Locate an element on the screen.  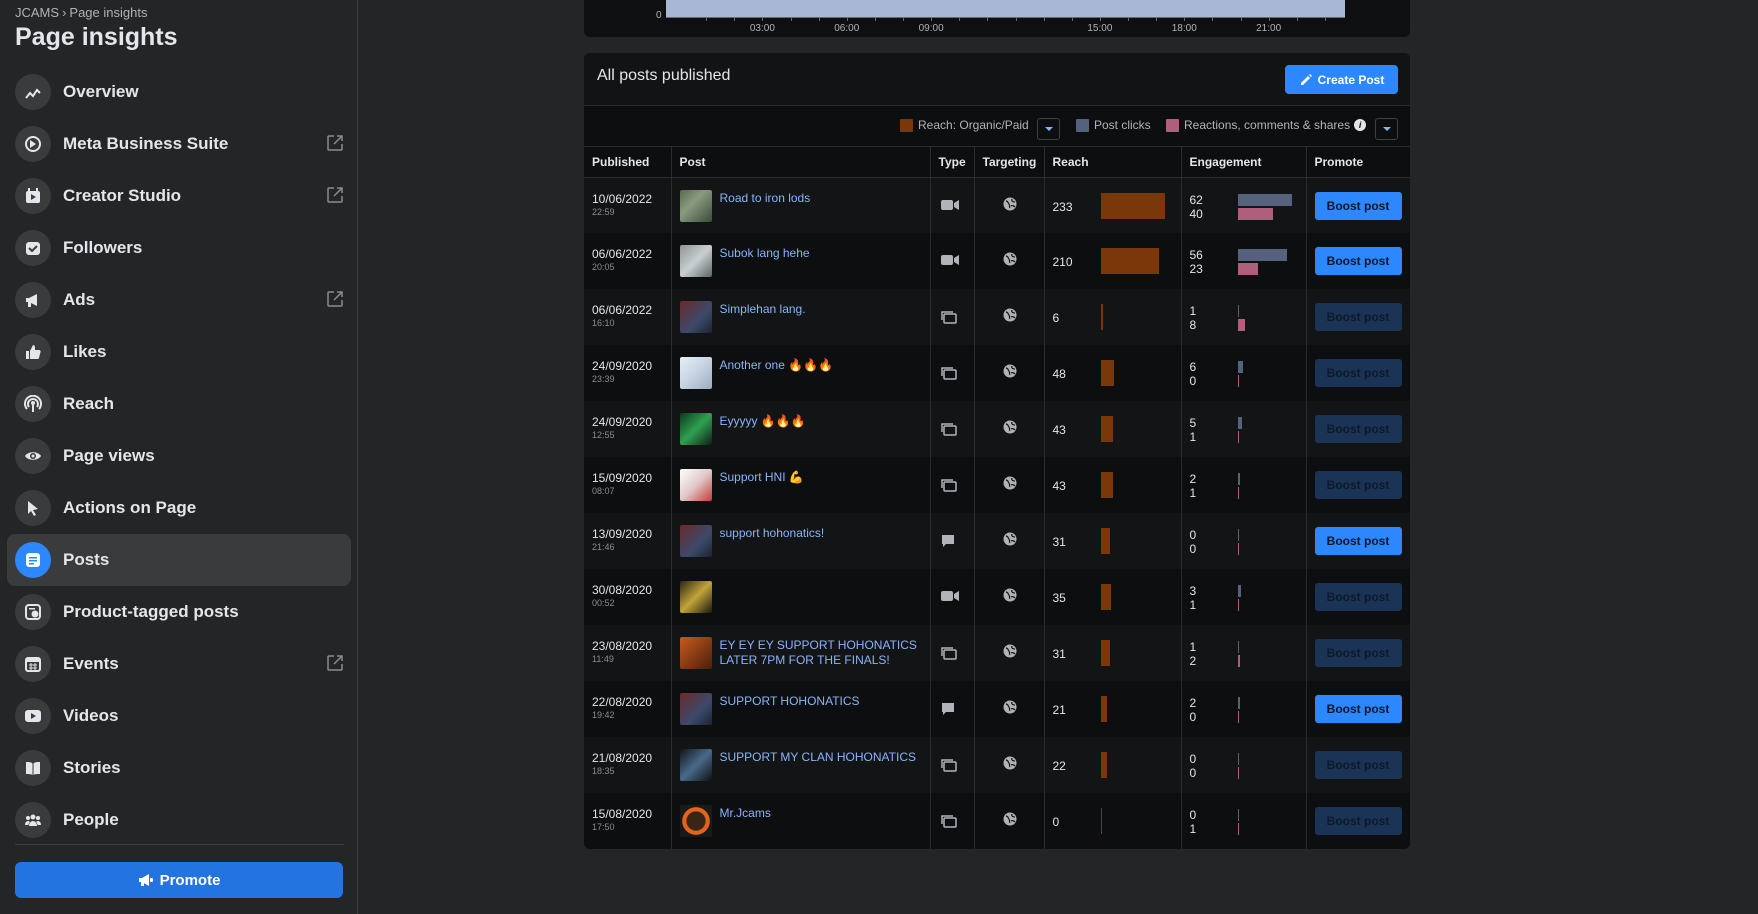
post-cell is located at coordinates (801, 597).